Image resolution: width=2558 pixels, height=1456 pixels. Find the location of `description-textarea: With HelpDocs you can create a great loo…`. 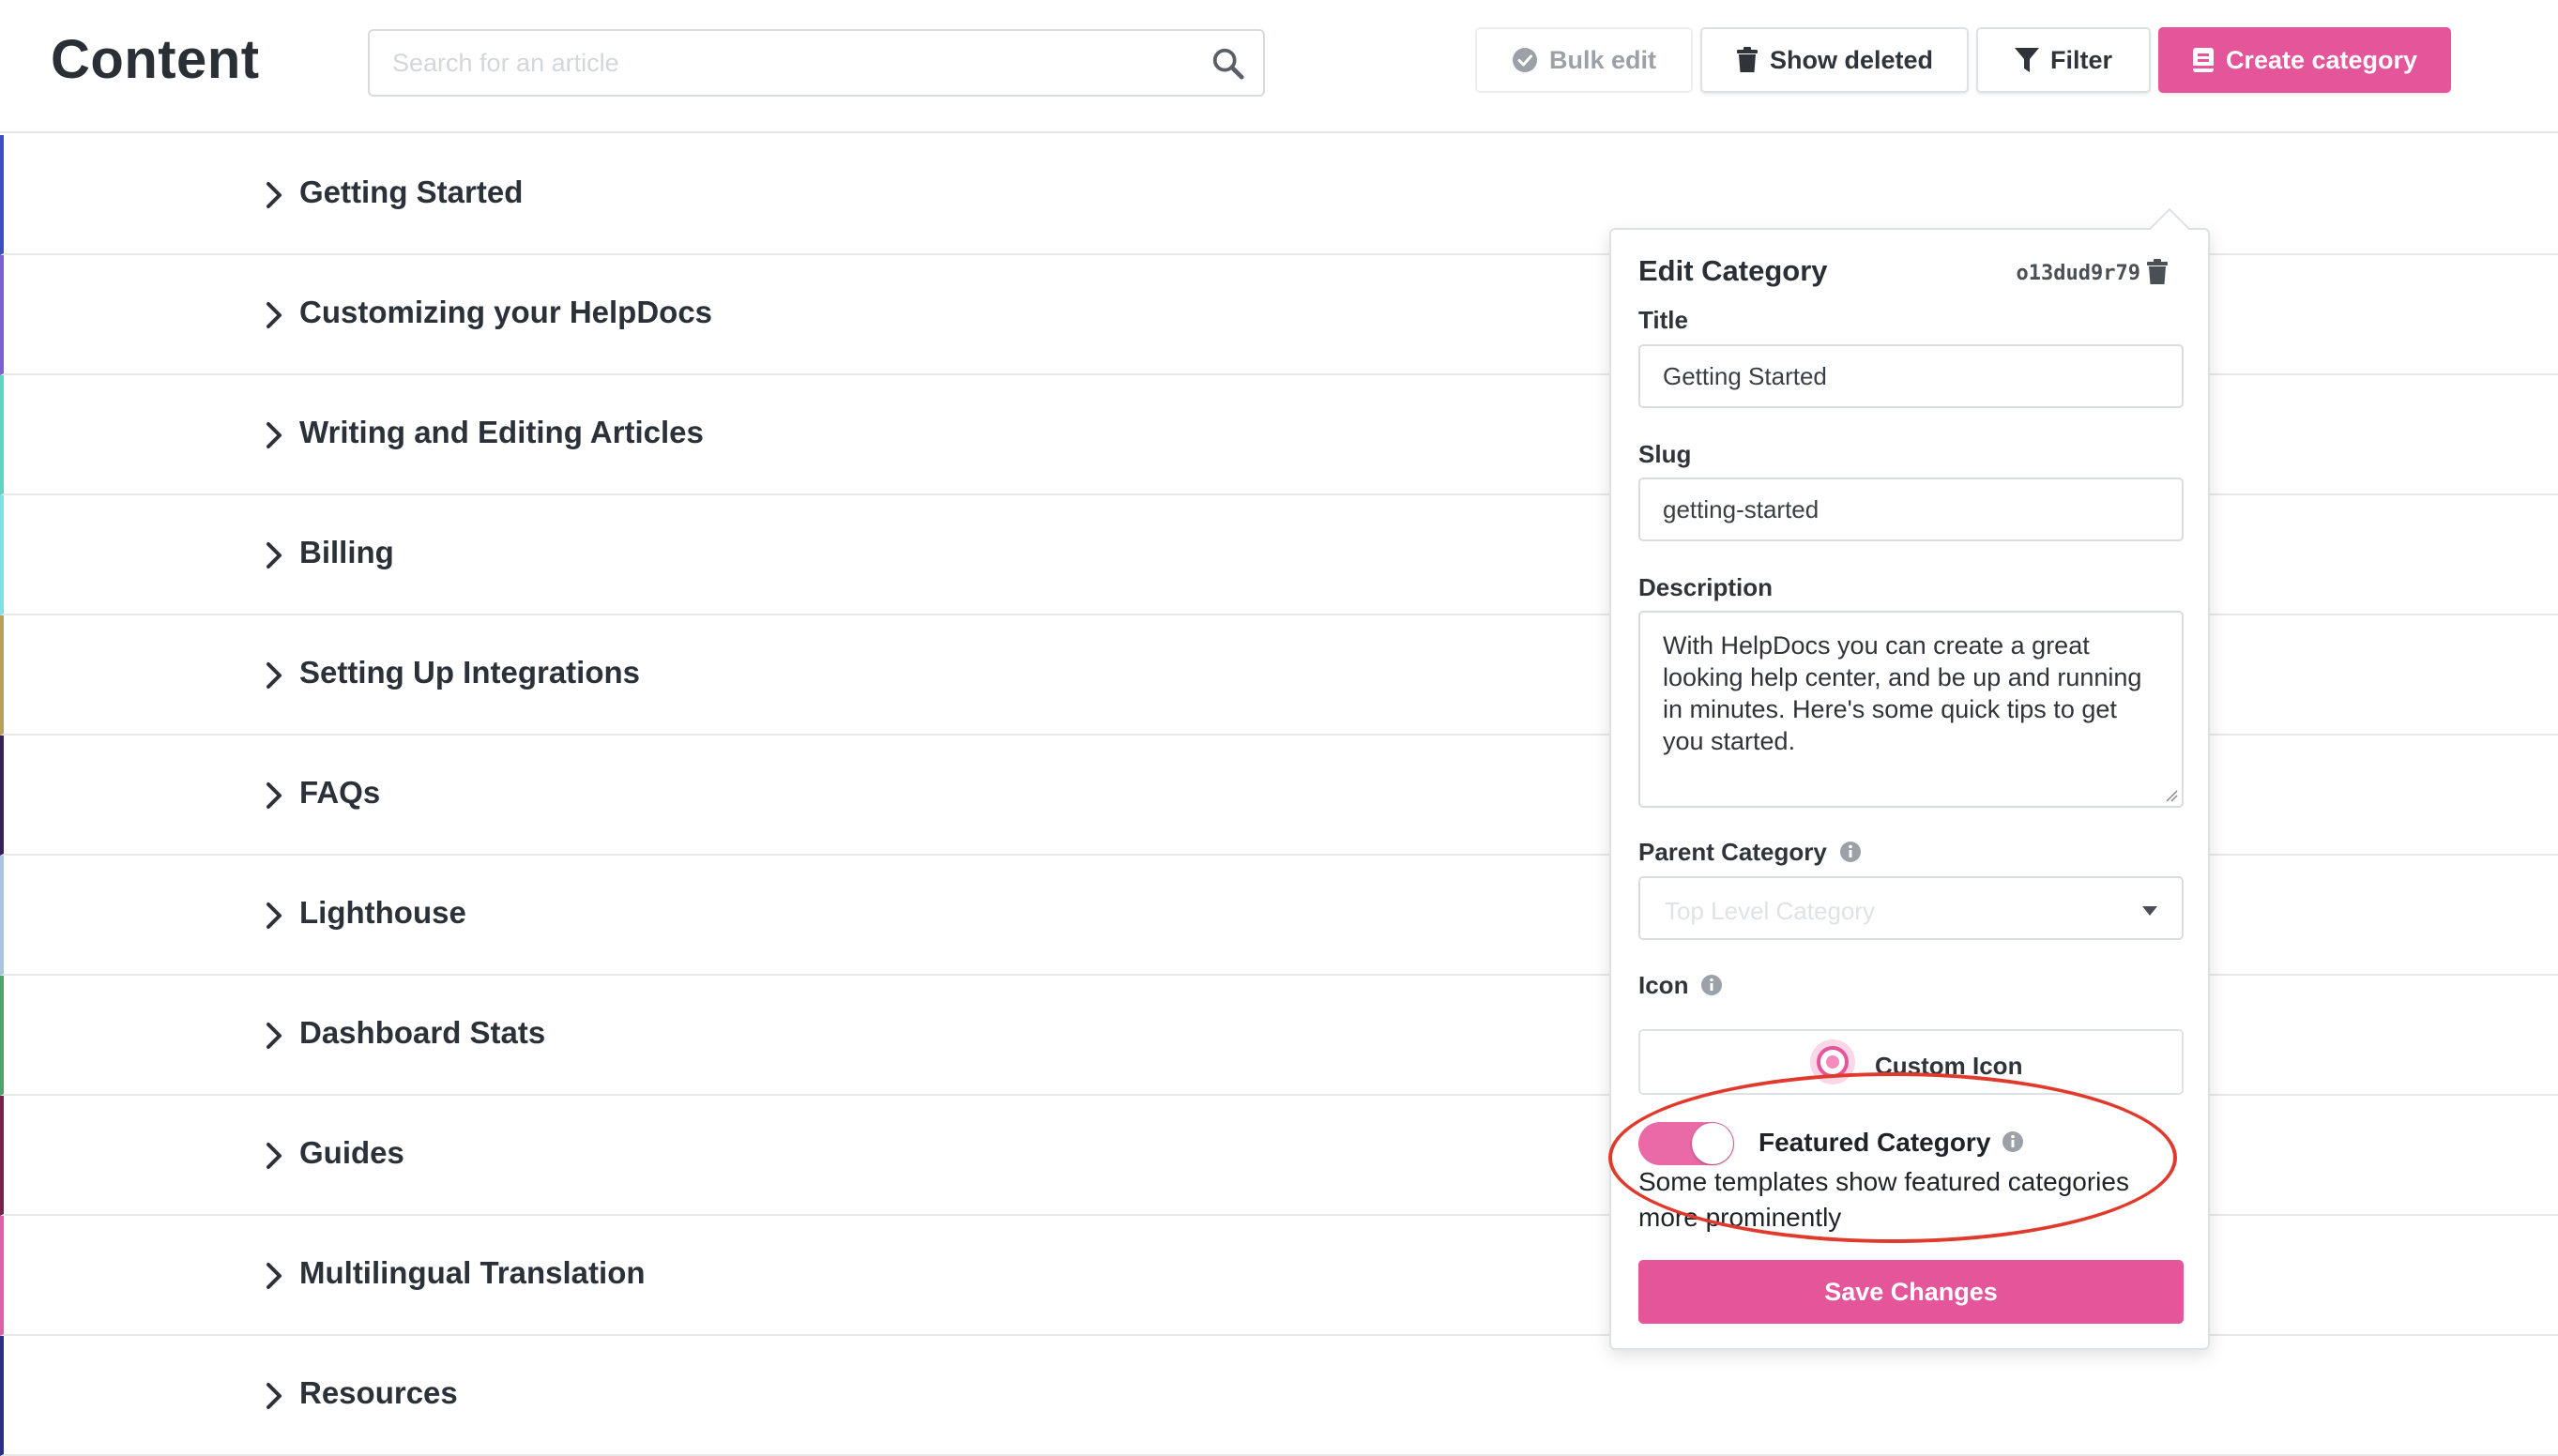

description-textarea: With HelpDocs you can create a great loo… is located at coordinates (1911, 709).